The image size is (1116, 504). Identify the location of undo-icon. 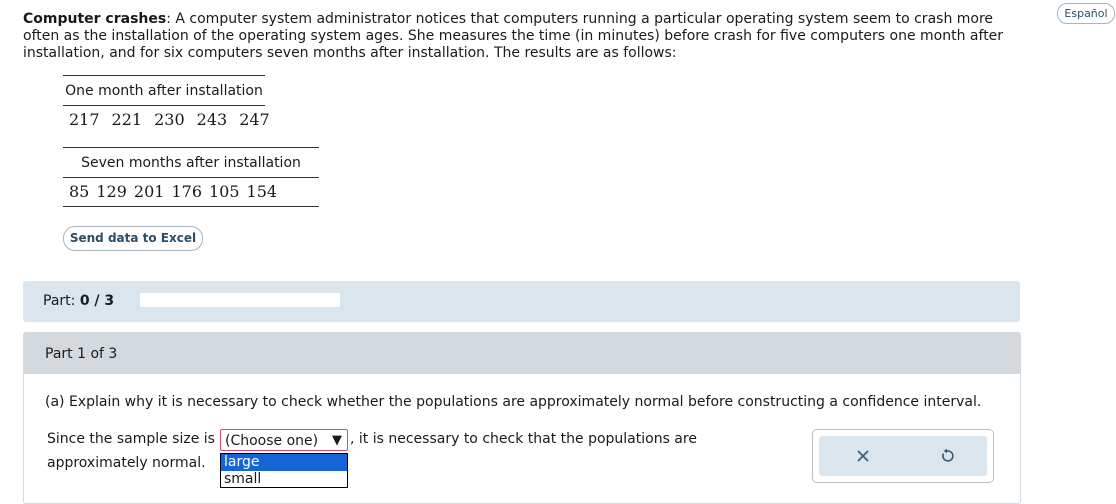
(948, 455).